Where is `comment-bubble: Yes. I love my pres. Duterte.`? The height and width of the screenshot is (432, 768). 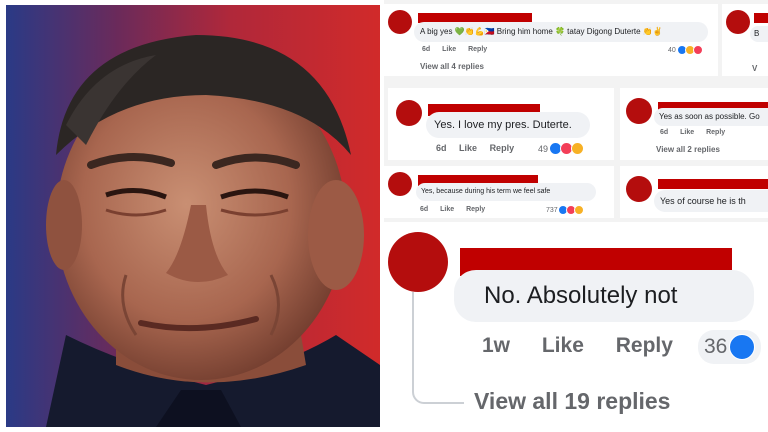 comment-bubble: Yes. I love my pres. Duterte. is located at coordinates (508, 125).